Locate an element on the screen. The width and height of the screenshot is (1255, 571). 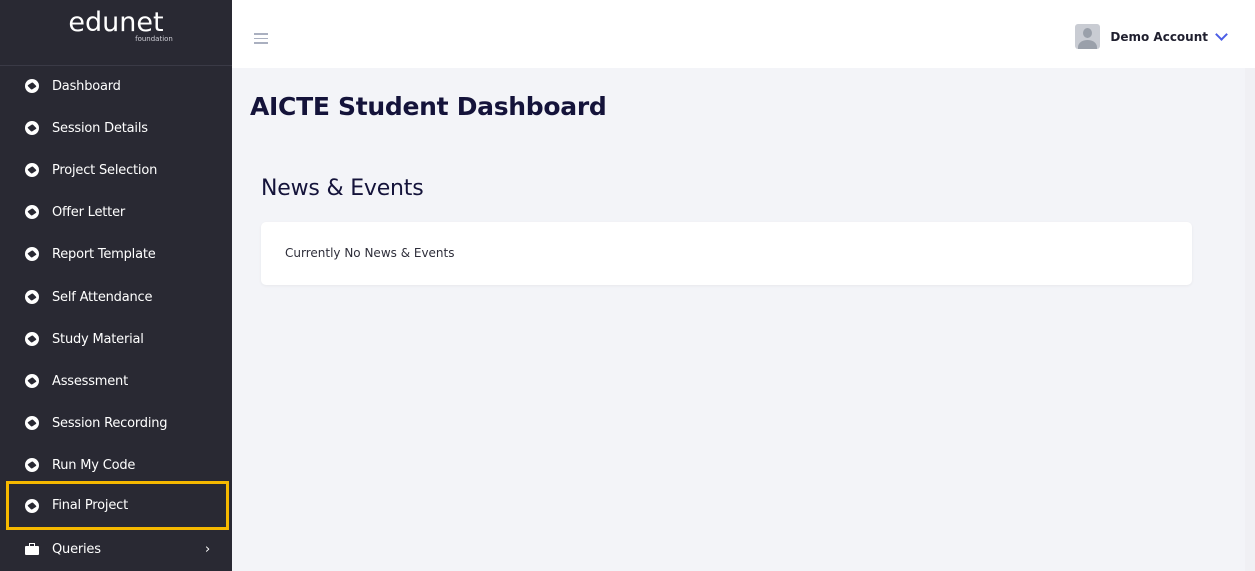
sidebar-item-final-project: Final Project is located at coordinates (117, 505).